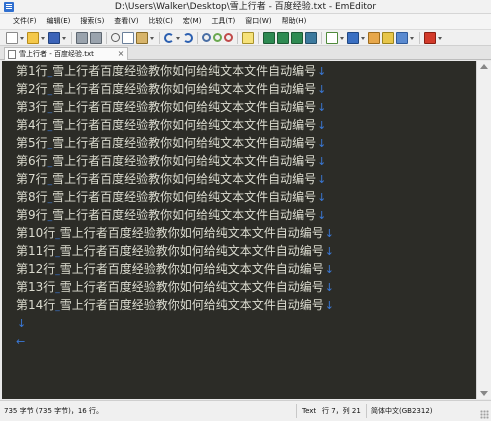 The image size is (491, 421). What do you see at coordinates (217, 37) in the screenshot?
I see `find-next-icon` at bounding box center [217, 37].